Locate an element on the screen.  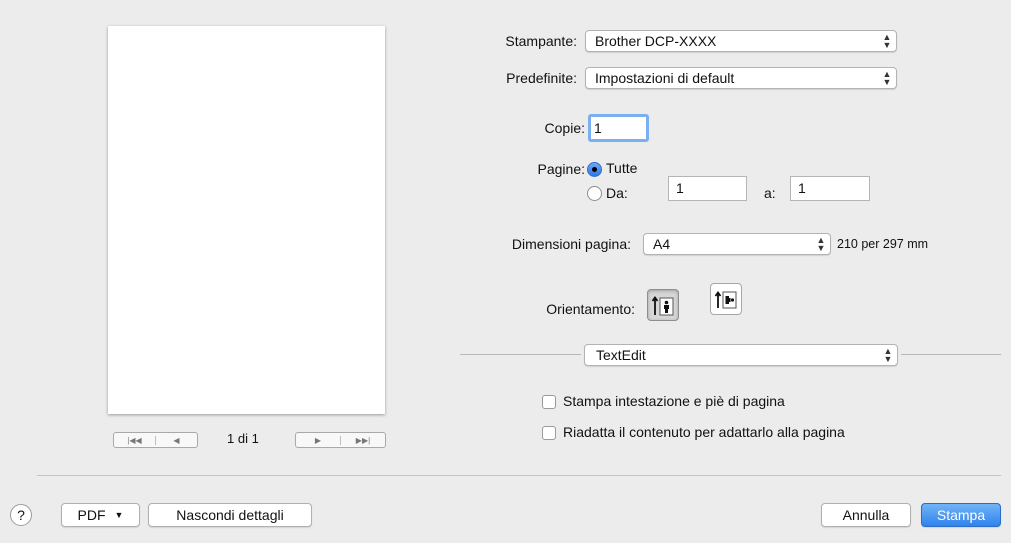
preview-back-controls: |◀◀ ◀ is located at coordinates (155, 440).